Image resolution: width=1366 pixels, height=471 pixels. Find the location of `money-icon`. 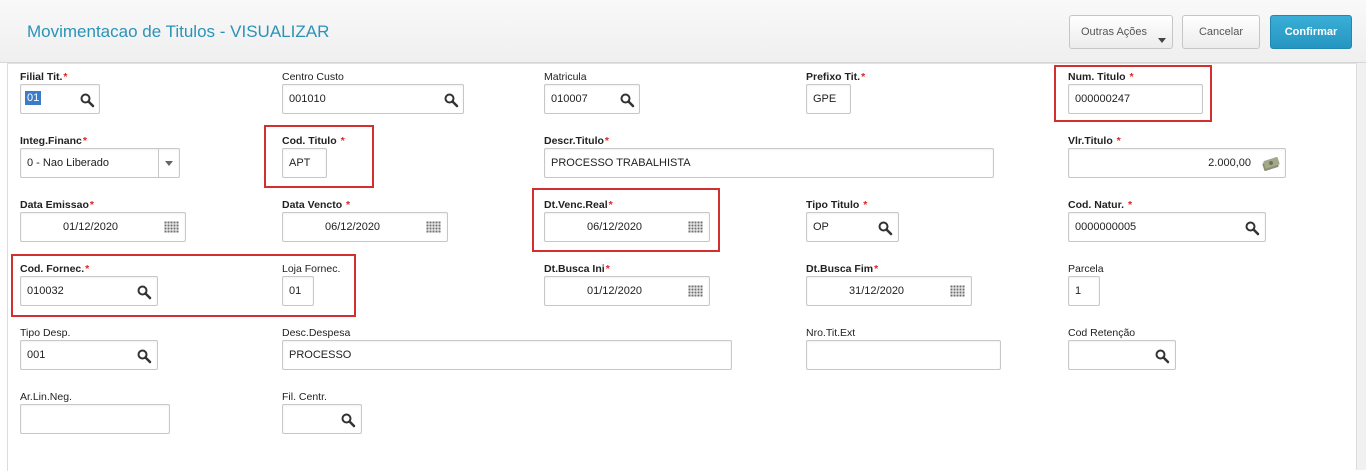

money-icon is located at coordinates (1270, 164).